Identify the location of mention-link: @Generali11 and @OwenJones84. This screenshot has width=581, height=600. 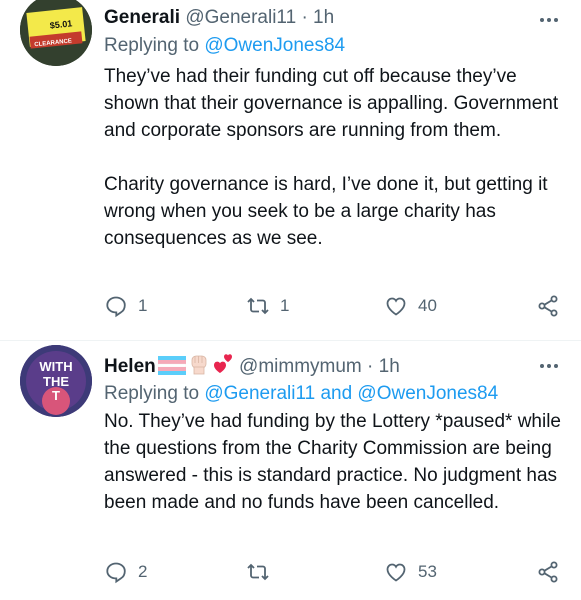
(351, 393).